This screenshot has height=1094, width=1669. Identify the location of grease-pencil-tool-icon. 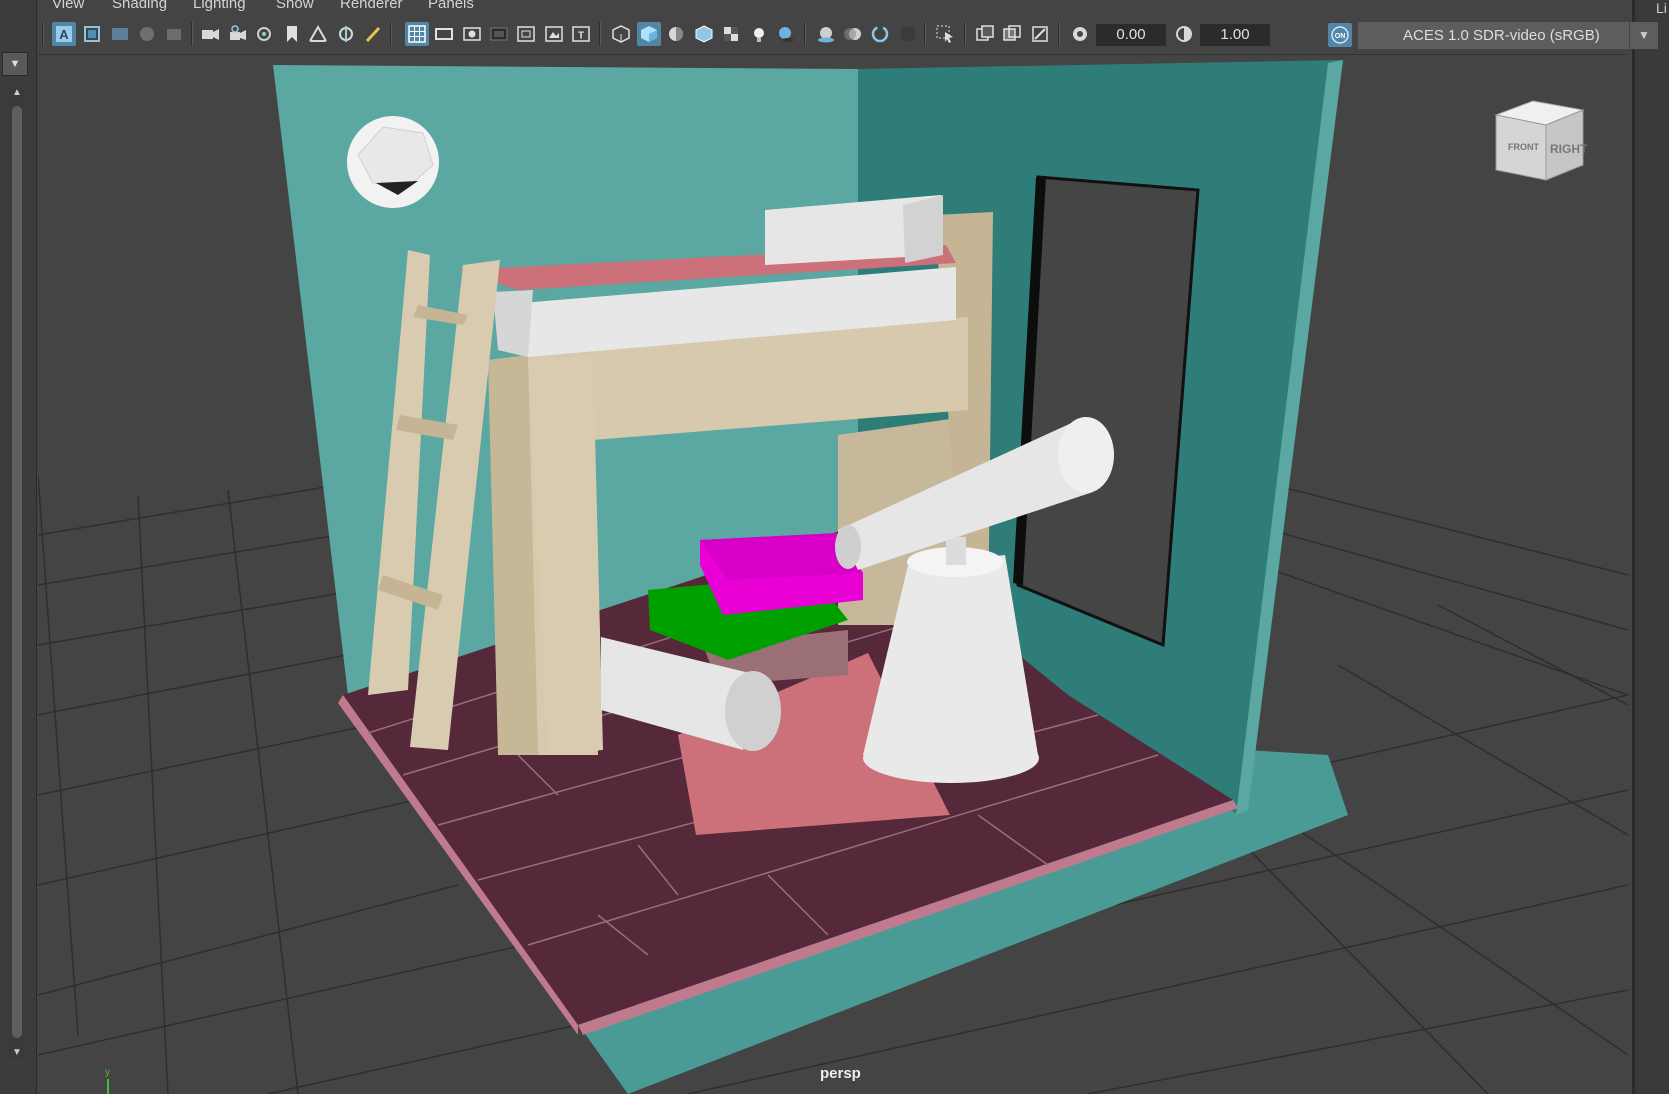
(346, 34).